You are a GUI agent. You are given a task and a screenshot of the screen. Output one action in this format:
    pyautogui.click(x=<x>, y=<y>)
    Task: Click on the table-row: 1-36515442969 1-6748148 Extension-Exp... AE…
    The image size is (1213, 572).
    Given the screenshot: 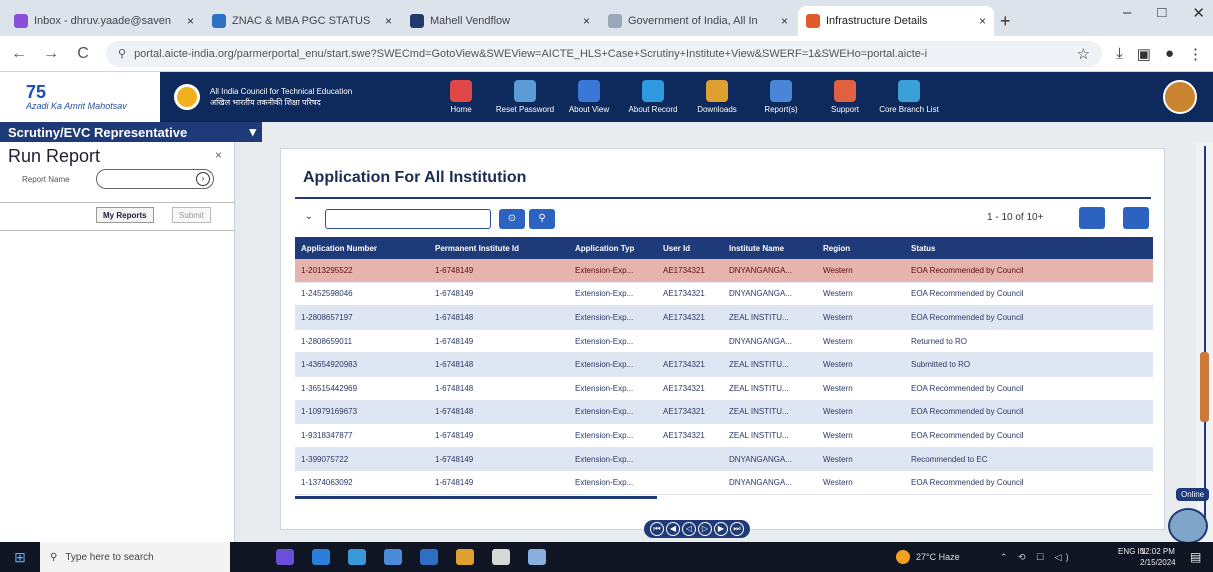 What is the action you would take?
    pyautogui.click(x=724, y=389)
    